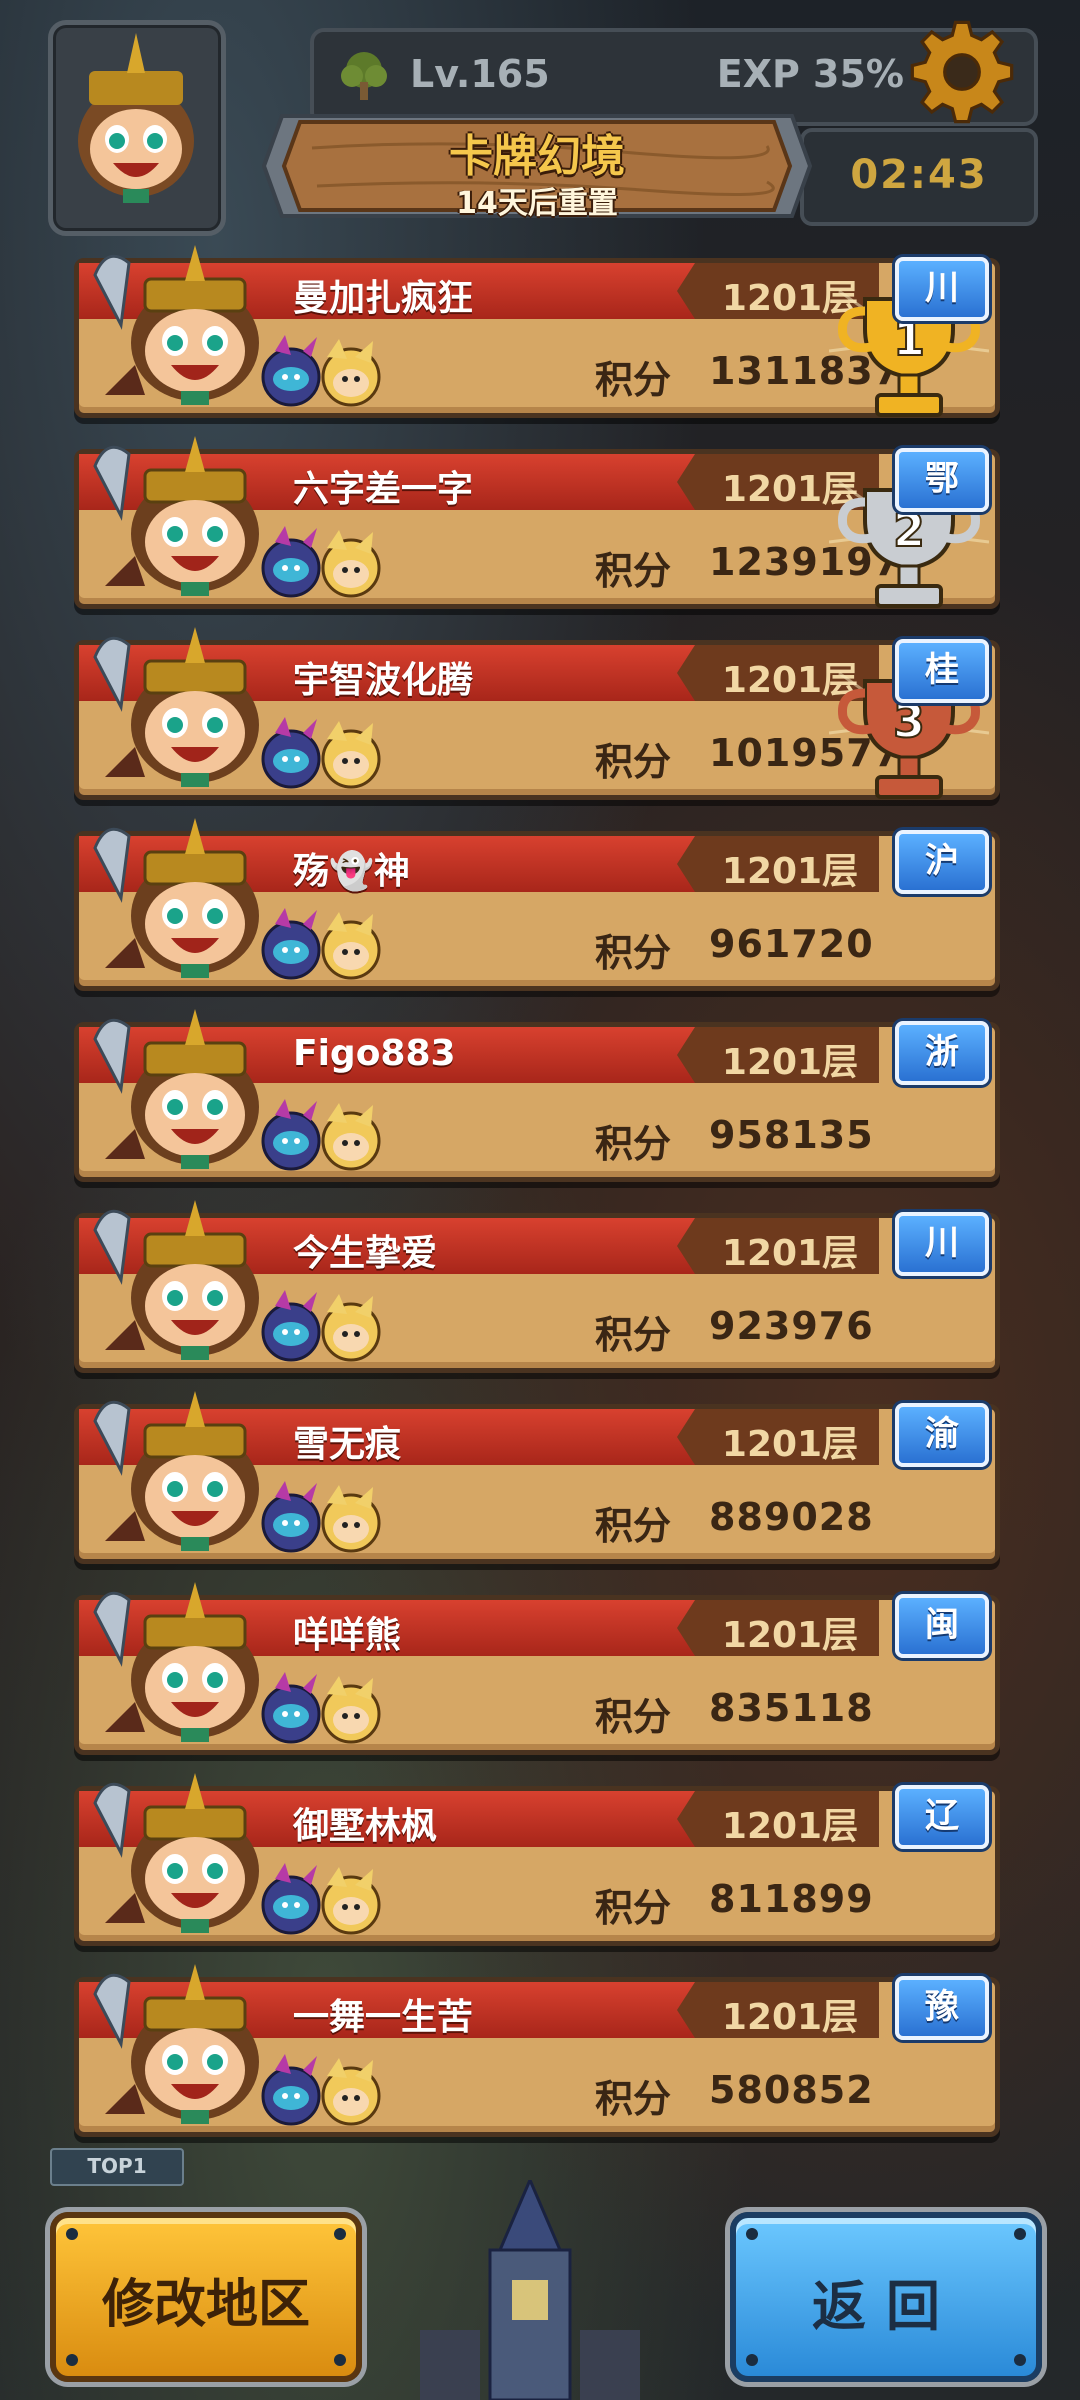 The width and height of the screenshot is (1080, 2400). Describe the element at coordinates (537, 522) in the screenshot. I see `ranking-row: 六字差一字 1201层 积分 1239197 鄂 2` at that location.